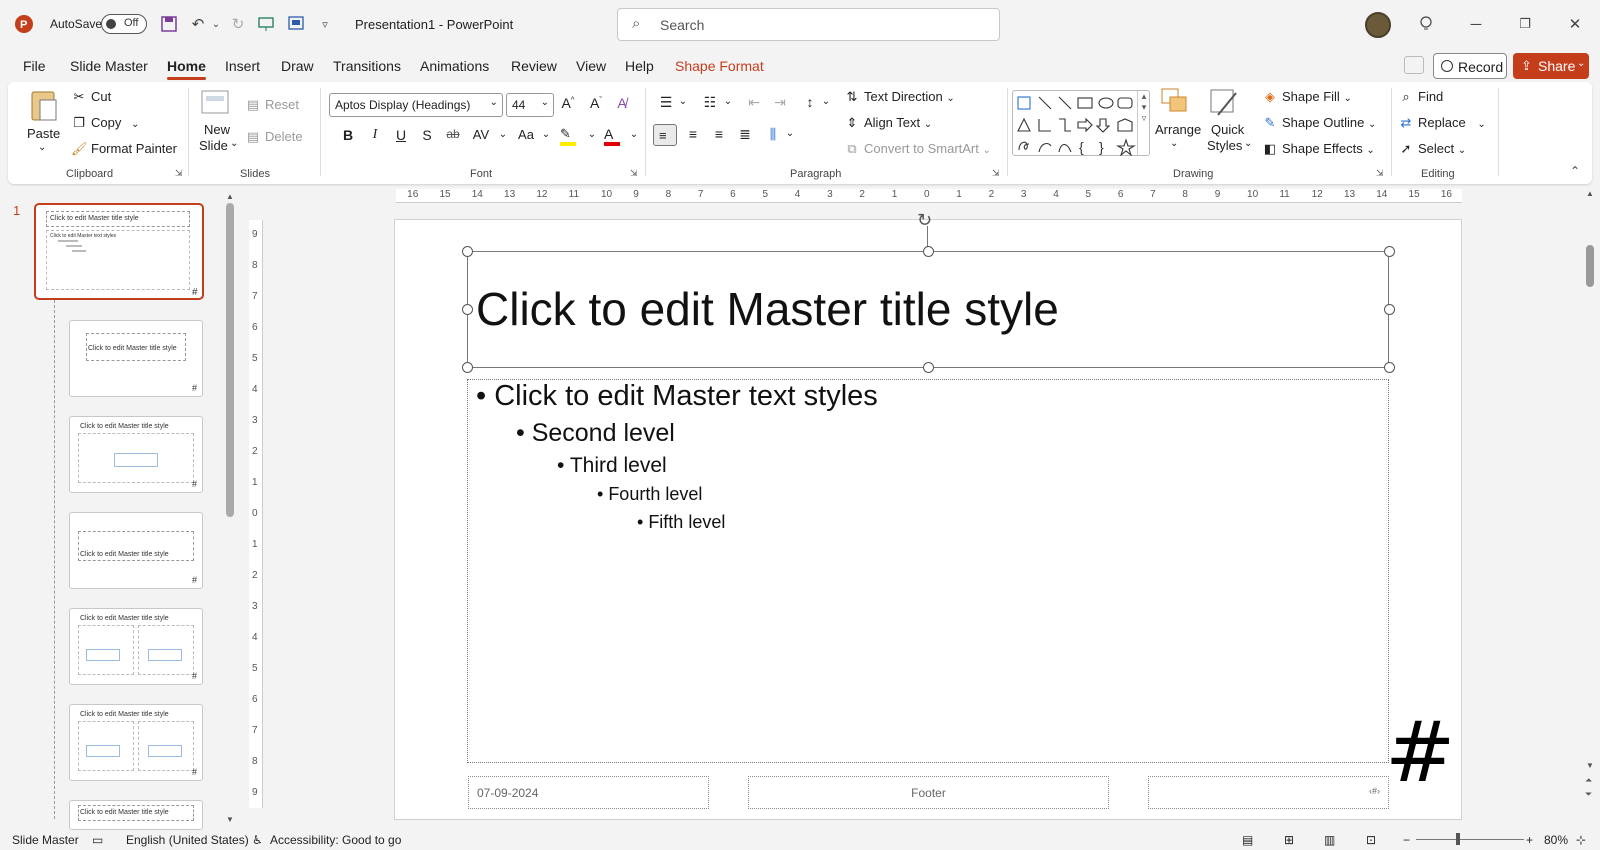 Image resolution: width=1600 pixels, height=850 pixels. I want to click on present-from-beginning-icon, so click(266, 24).